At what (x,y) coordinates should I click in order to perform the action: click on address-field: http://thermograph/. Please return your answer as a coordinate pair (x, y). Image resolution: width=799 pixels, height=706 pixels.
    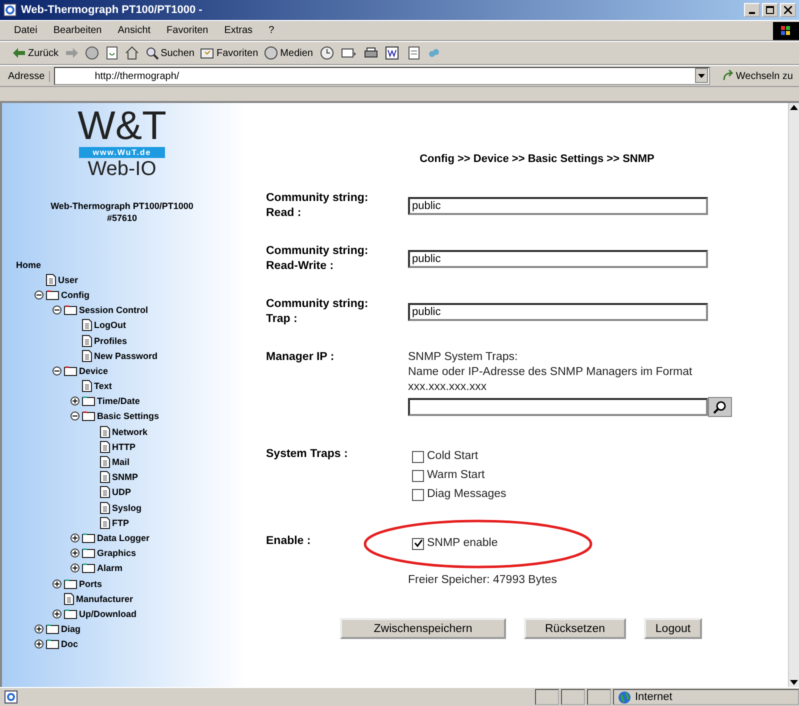
    Looking at the image, I should click on (382, 76).